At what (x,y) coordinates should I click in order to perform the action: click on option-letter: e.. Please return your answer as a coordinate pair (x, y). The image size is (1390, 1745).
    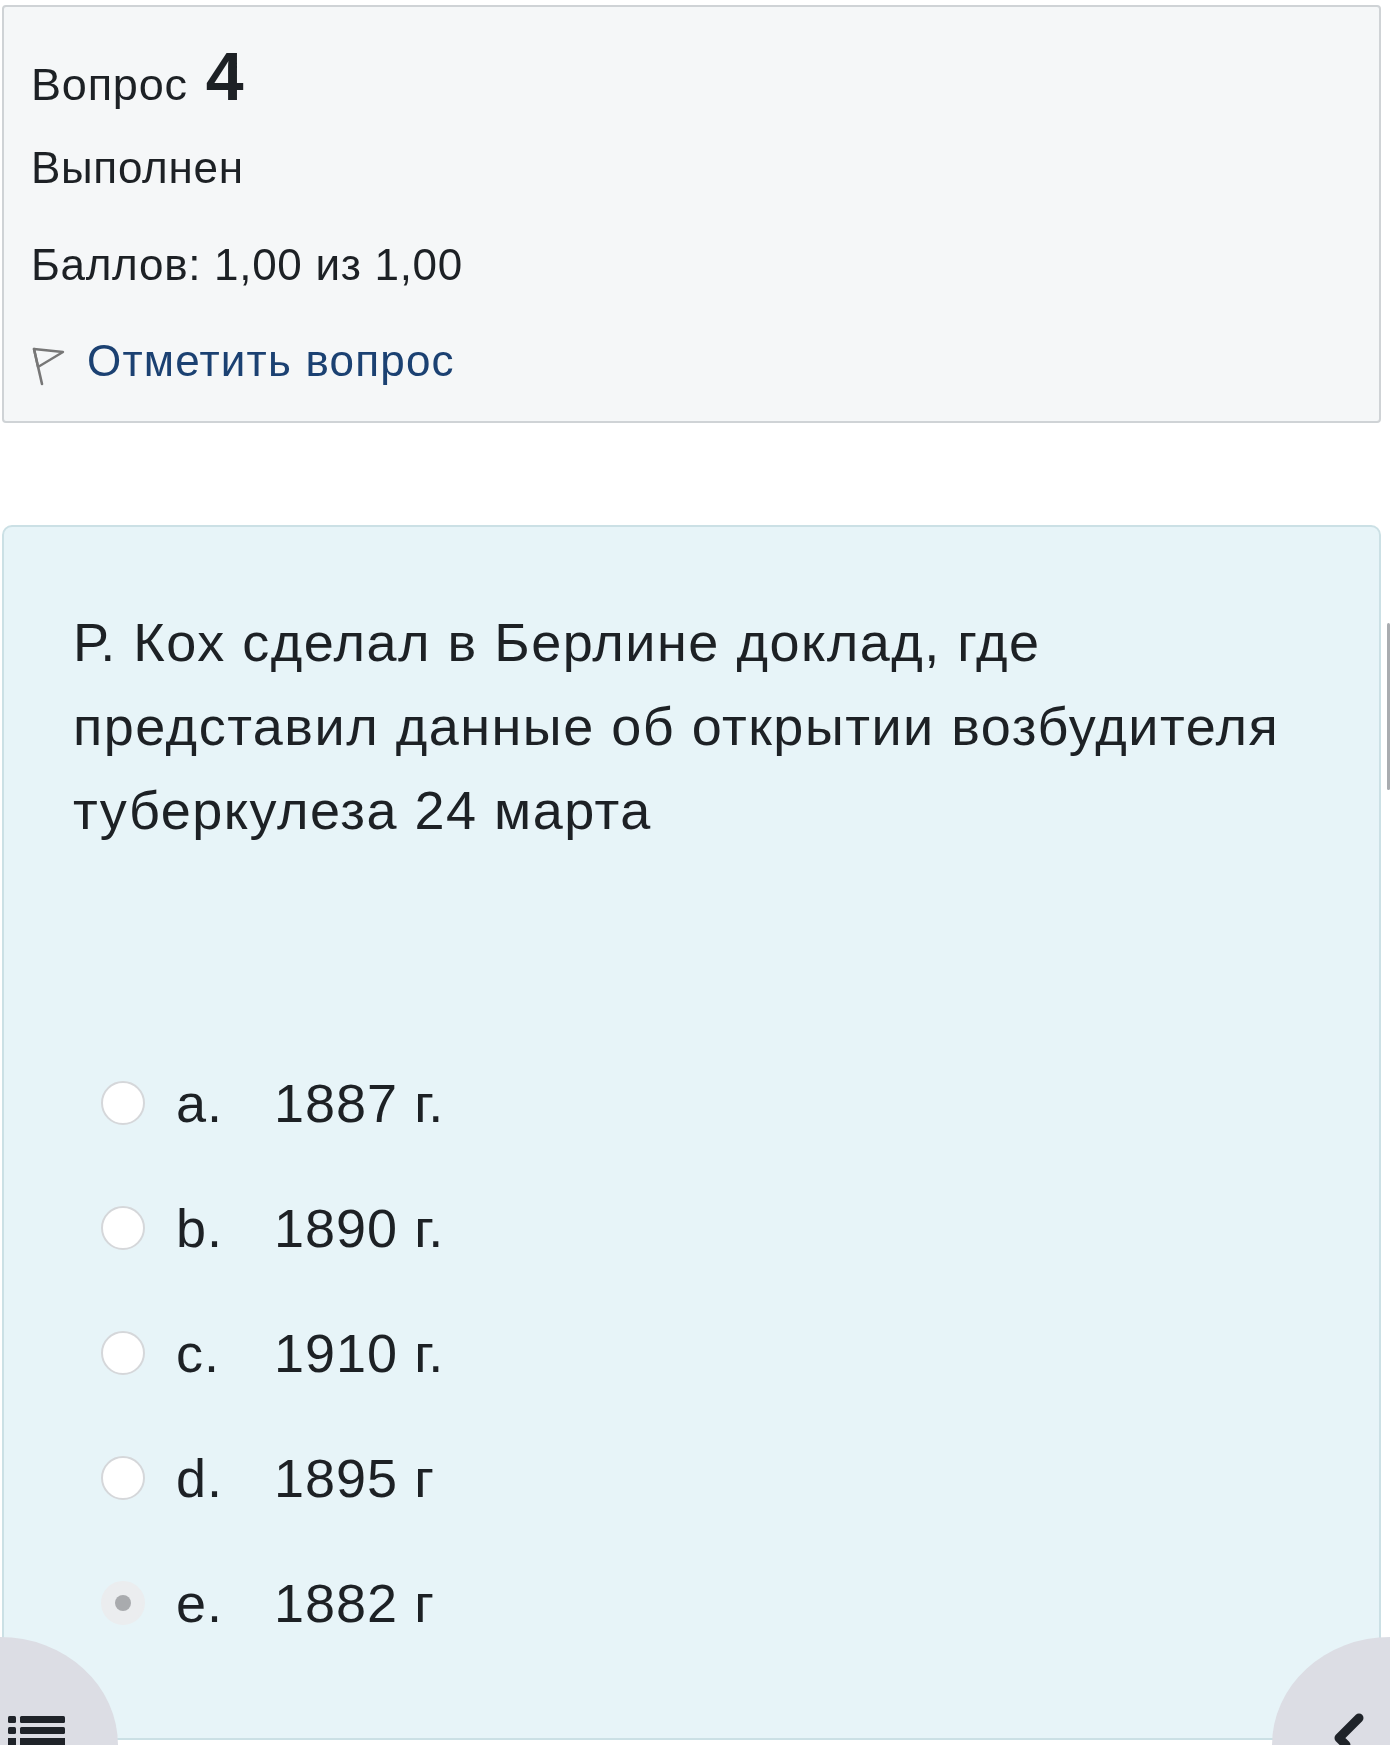
    Looking at the image, I should click on (200, 1602).